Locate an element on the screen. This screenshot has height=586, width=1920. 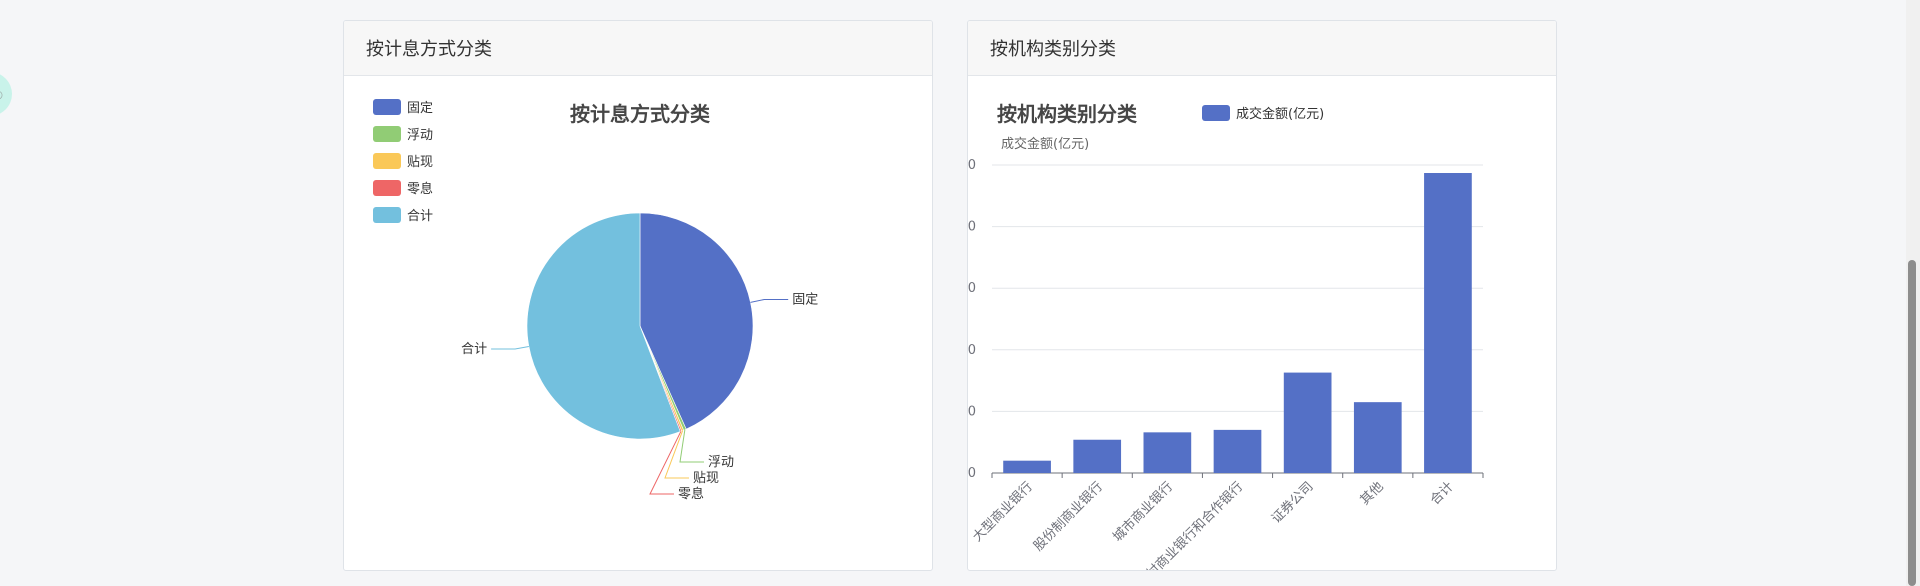
pie-slices is located at coordinates (640, 326).